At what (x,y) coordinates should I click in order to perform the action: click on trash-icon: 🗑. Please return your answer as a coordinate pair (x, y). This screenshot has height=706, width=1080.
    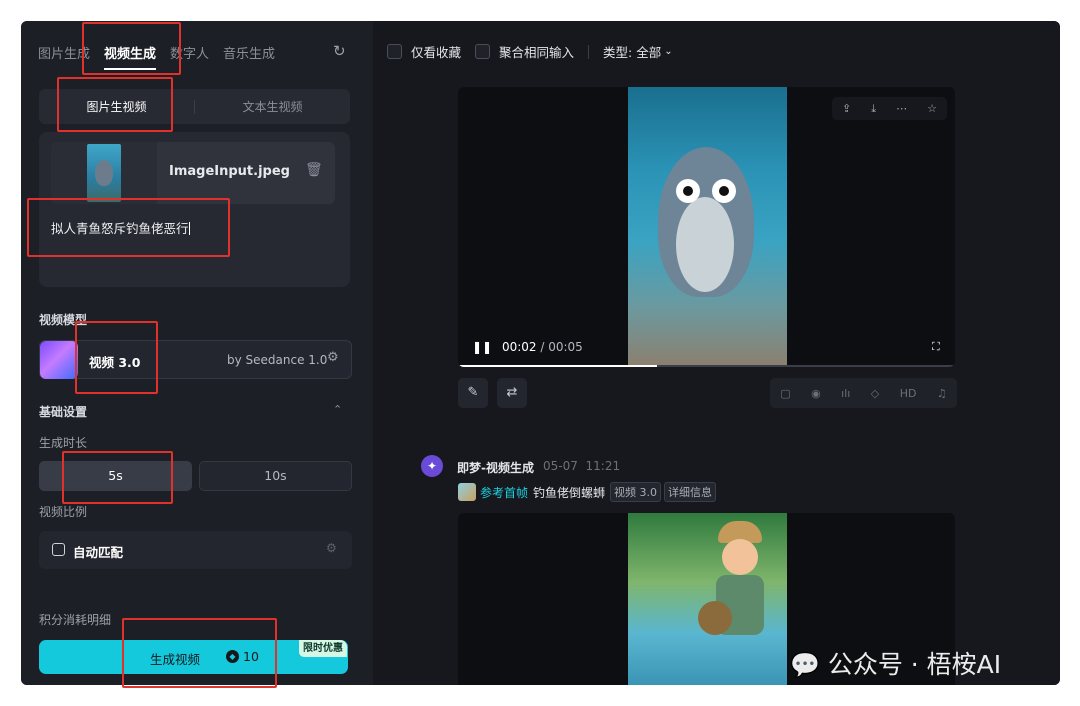
    Looking at the image, I should click on (314, 170).